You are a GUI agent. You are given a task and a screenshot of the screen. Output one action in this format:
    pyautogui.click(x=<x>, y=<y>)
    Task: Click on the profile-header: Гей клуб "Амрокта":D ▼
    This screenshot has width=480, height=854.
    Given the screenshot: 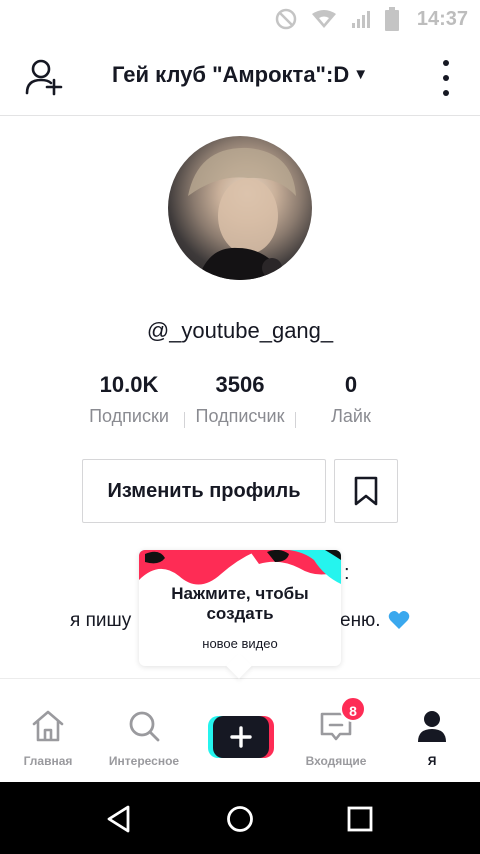 What is the action you would take?
    pyautogui.click(x=240, y=77)
    